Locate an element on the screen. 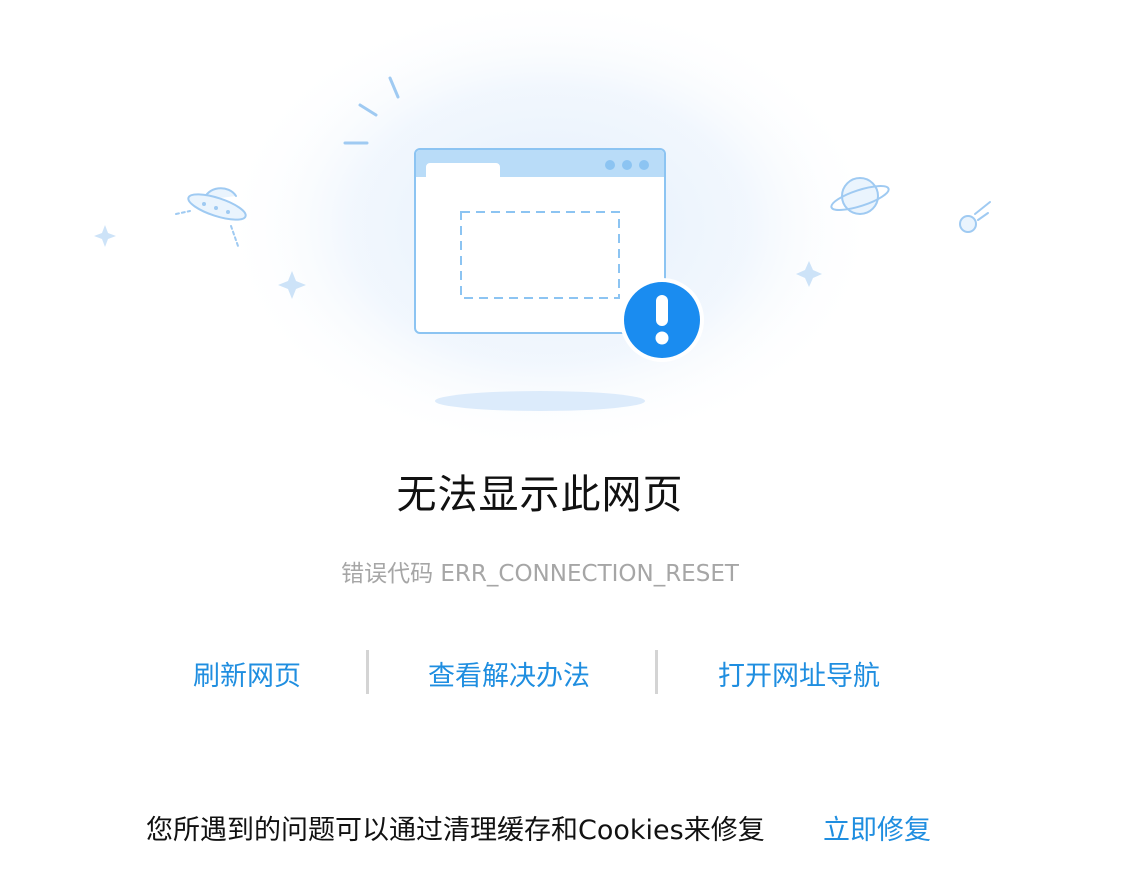 Image resolution: width=1146 pixels, height=892 pixels. exclamation-circle-icon is located at coordinates (662, 320).